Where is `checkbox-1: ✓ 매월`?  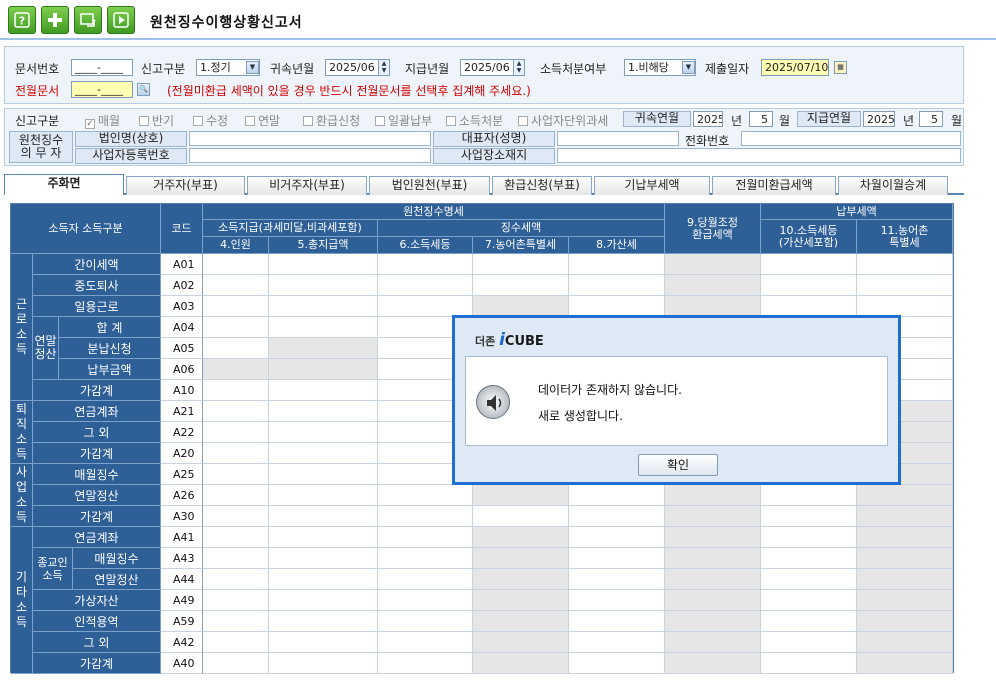 checkbox-1: ✓ 매월 is located at coordinates (102, 120).